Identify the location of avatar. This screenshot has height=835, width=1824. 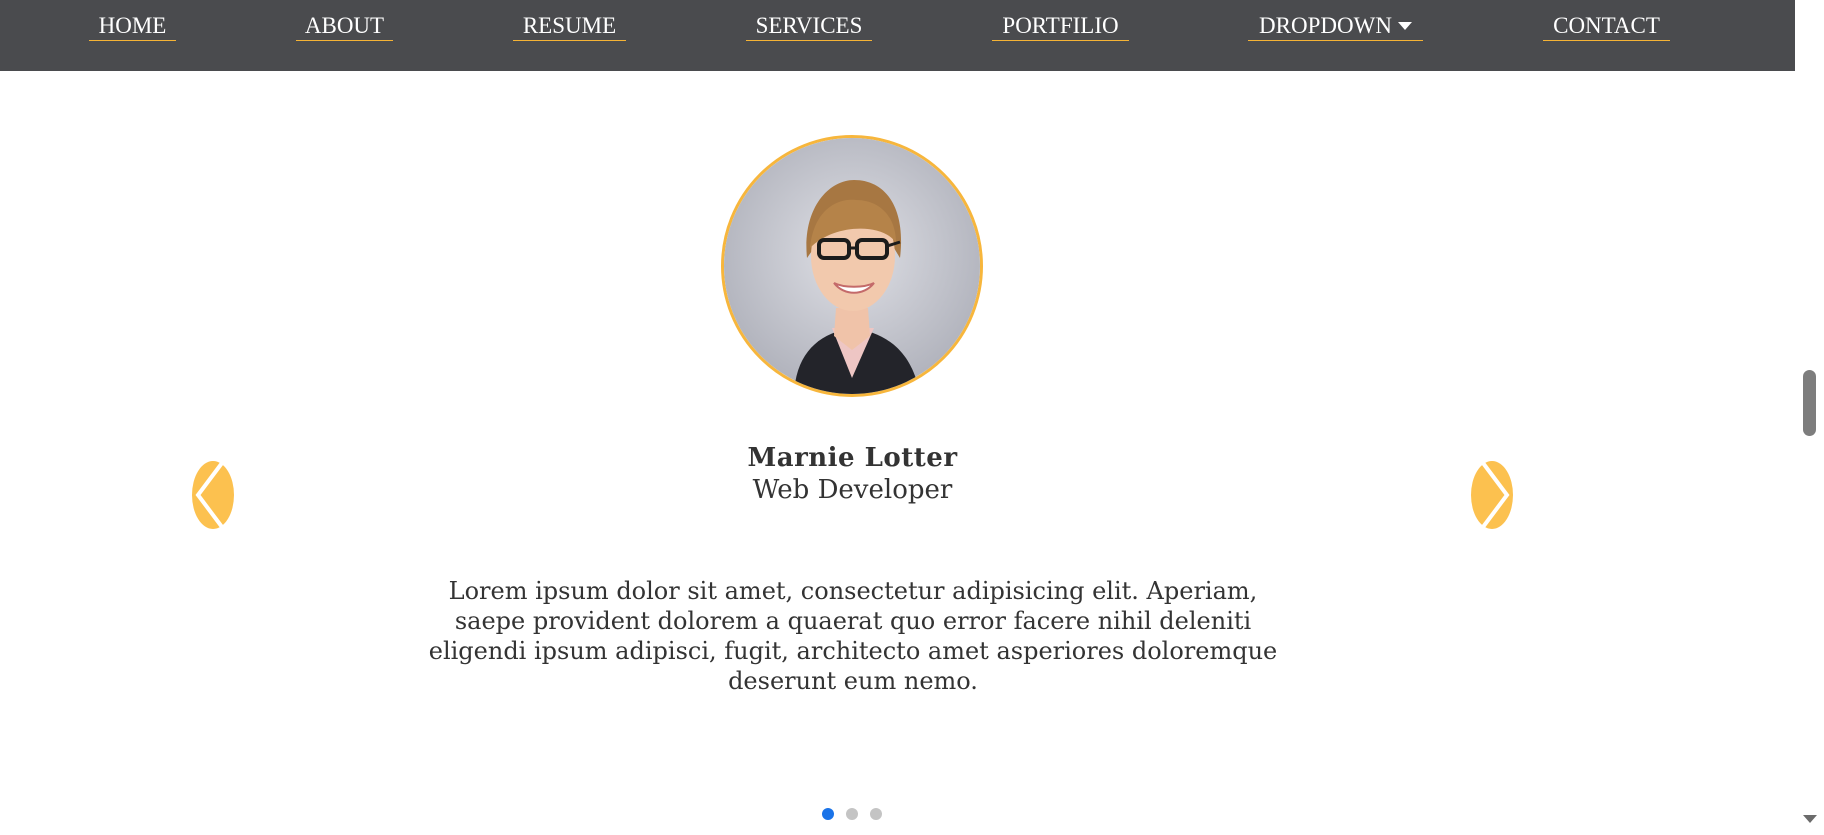
(852, 266).